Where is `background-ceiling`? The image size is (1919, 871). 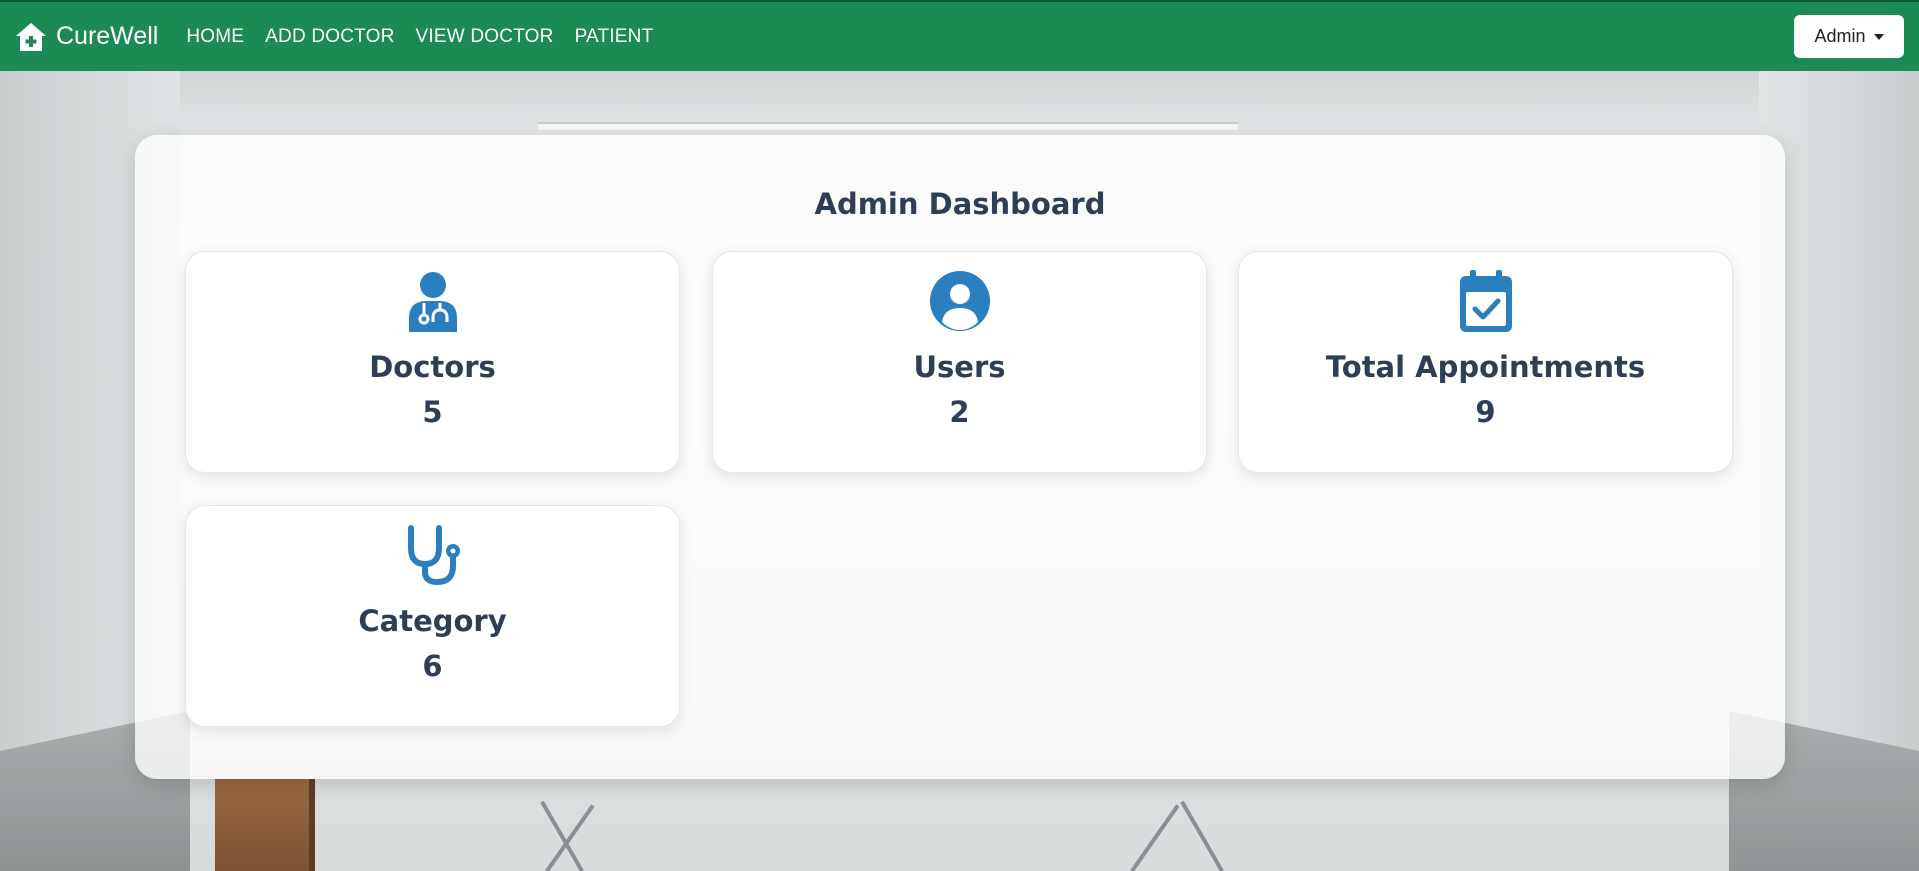
background-ceiling is located at coordinates (959, 106).